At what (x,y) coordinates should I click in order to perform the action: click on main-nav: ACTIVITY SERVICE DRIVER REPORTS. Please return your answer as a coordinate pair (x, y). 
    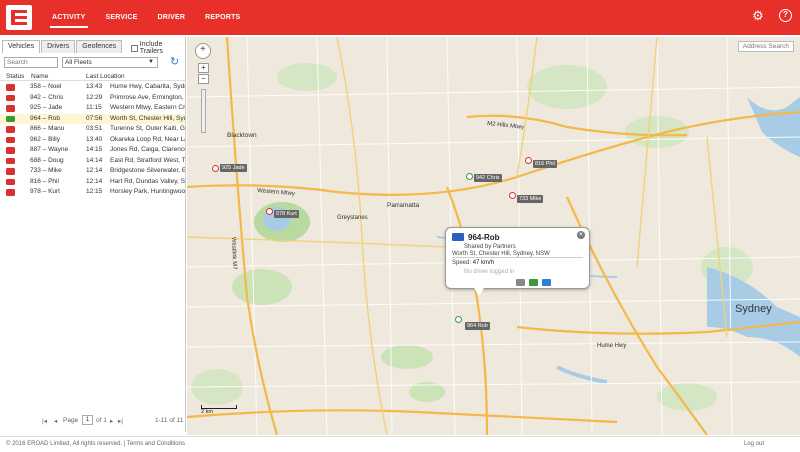
    Looking at the image, I should click on (146, 17).